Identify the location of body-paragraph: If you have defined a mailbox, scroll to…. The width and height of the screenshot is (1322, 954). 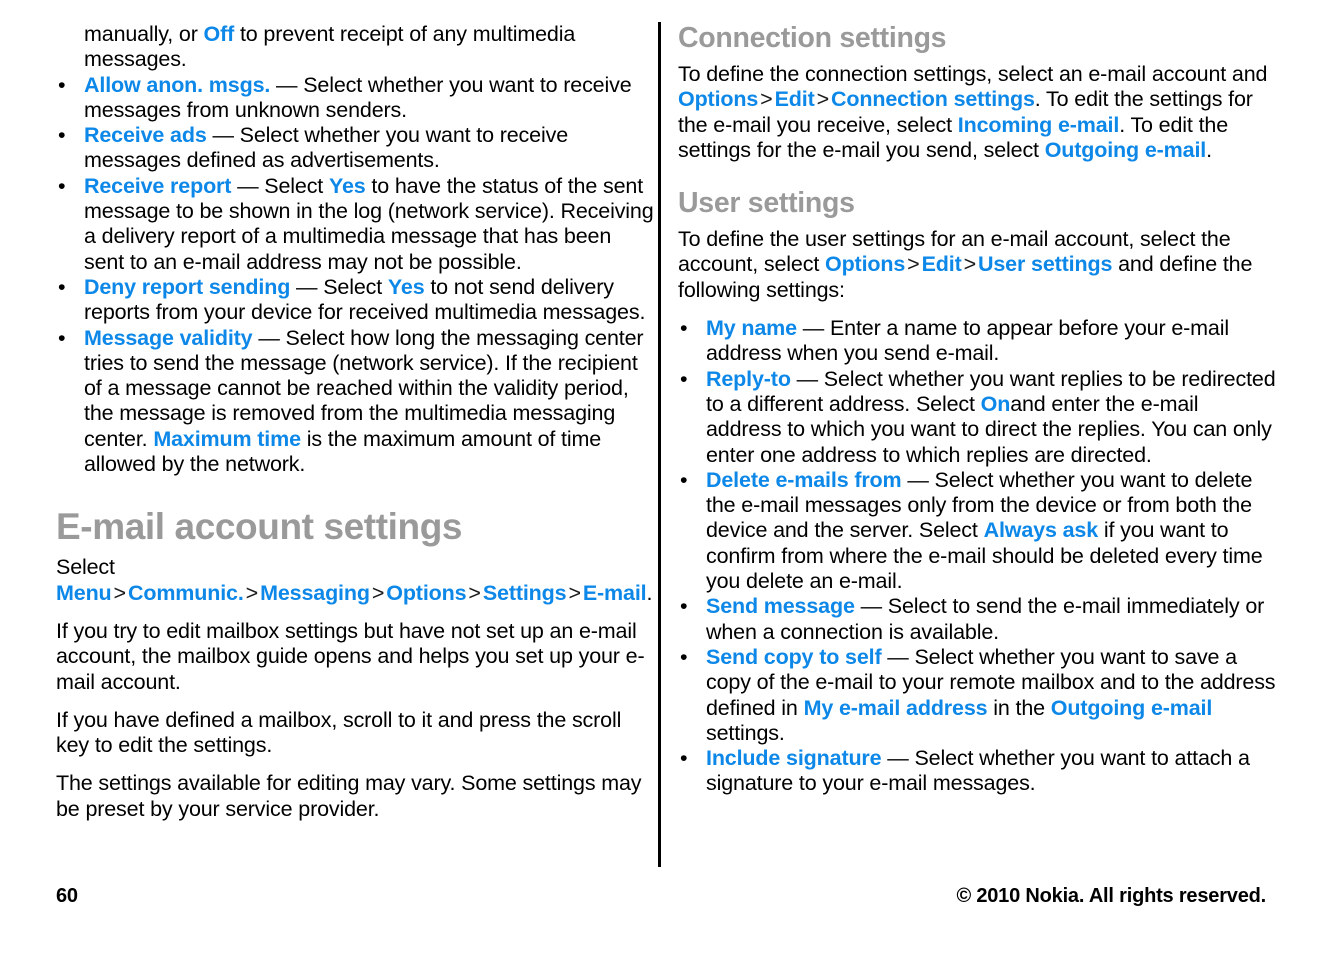
(339, 732).